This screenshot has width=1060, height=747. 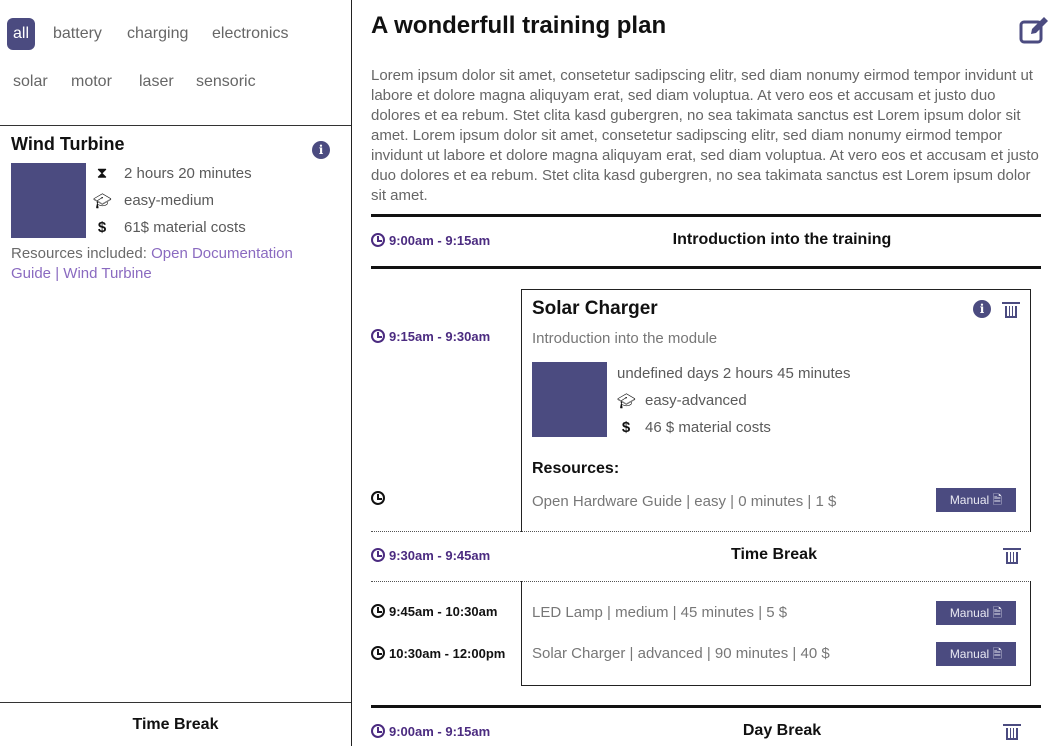 What do you see at coordinates (157, 34) in the screenshot?
I see `tag-charging: charging` at bounding box center [157, 34].